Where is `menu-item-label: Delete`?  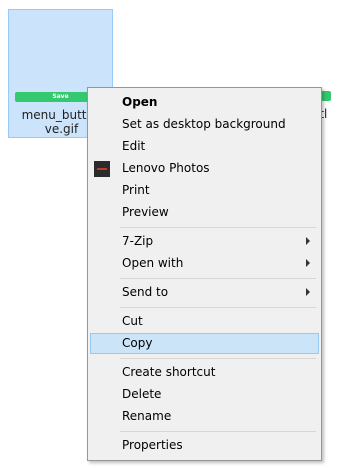
menu-item-label: Delete is located at coordinates (142, 394).